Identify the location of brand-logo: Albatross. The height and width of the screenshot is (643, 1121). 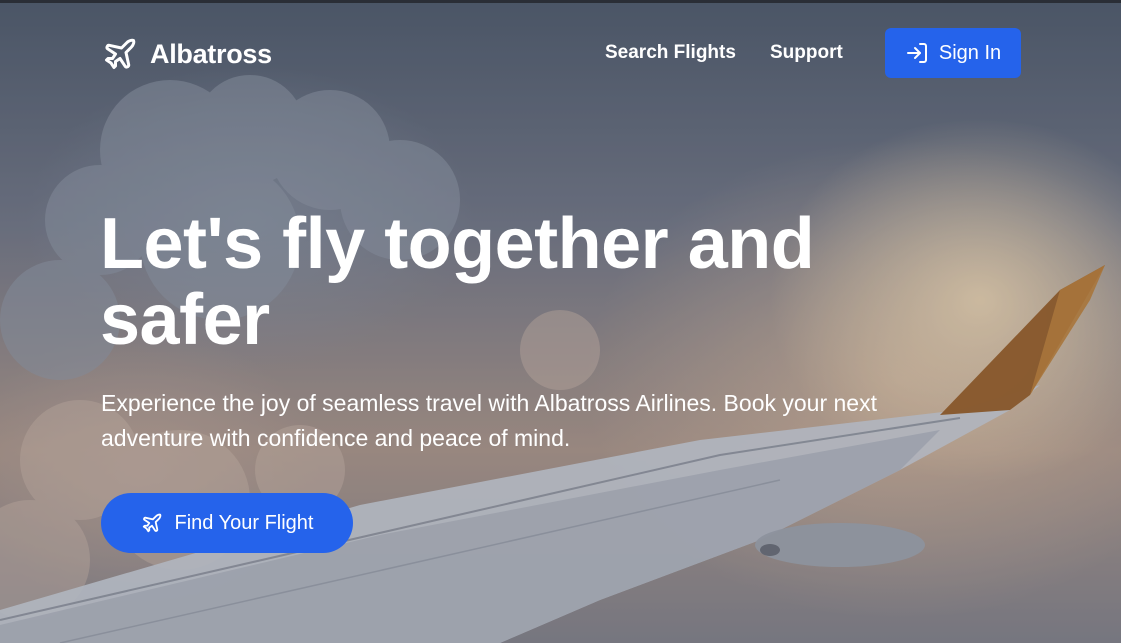
(187, 54).